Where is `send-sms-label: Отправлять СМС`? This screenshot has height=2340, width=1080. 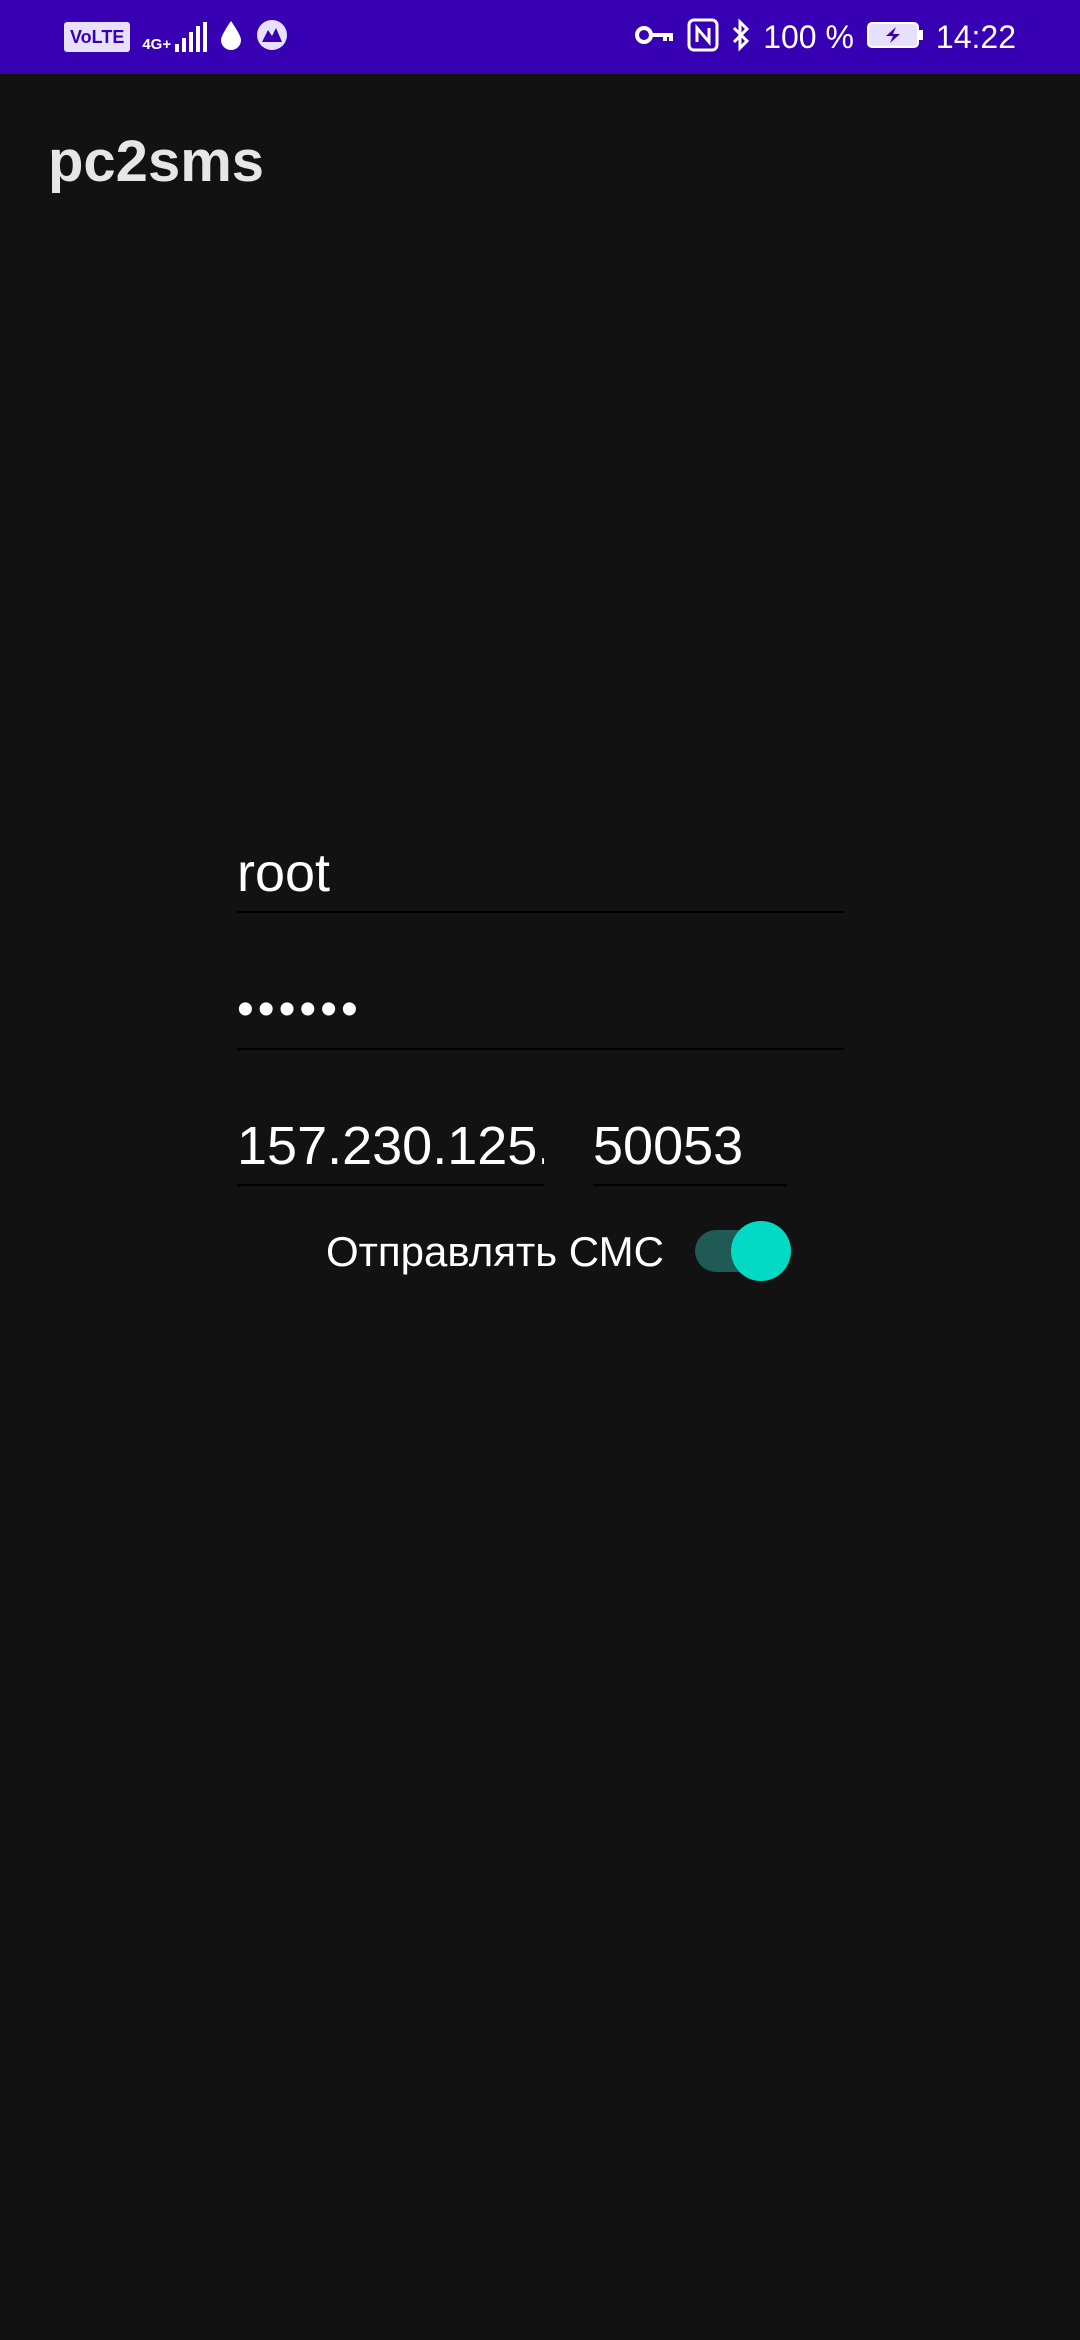 send-sms-label: Отправлять СМС is located at coordinates (495, 1251).